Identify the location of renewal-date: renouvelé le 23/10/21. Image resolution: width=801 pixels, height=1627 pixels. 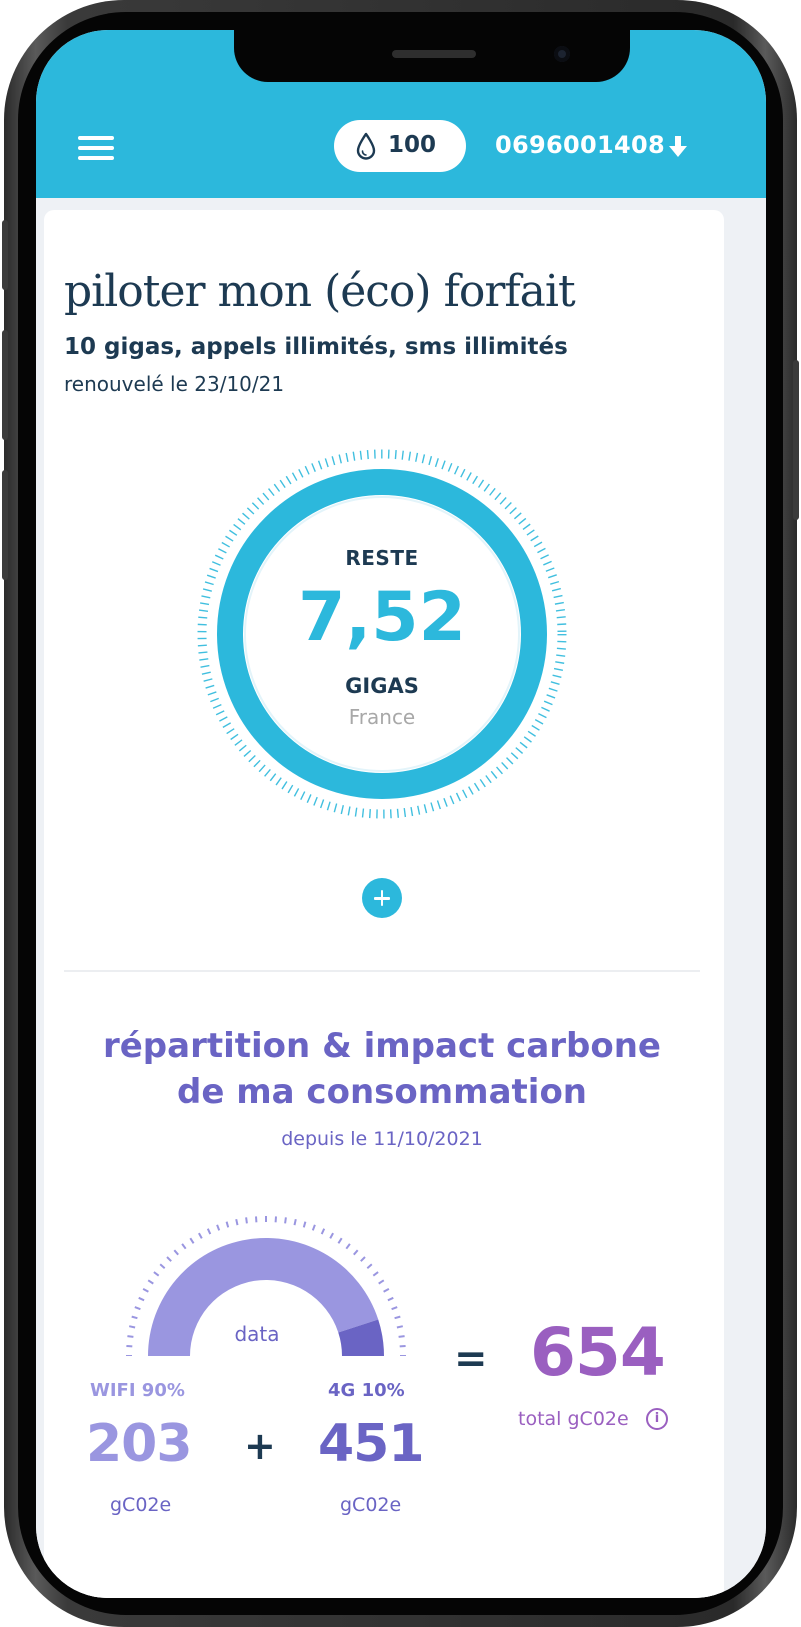
(174, 384).